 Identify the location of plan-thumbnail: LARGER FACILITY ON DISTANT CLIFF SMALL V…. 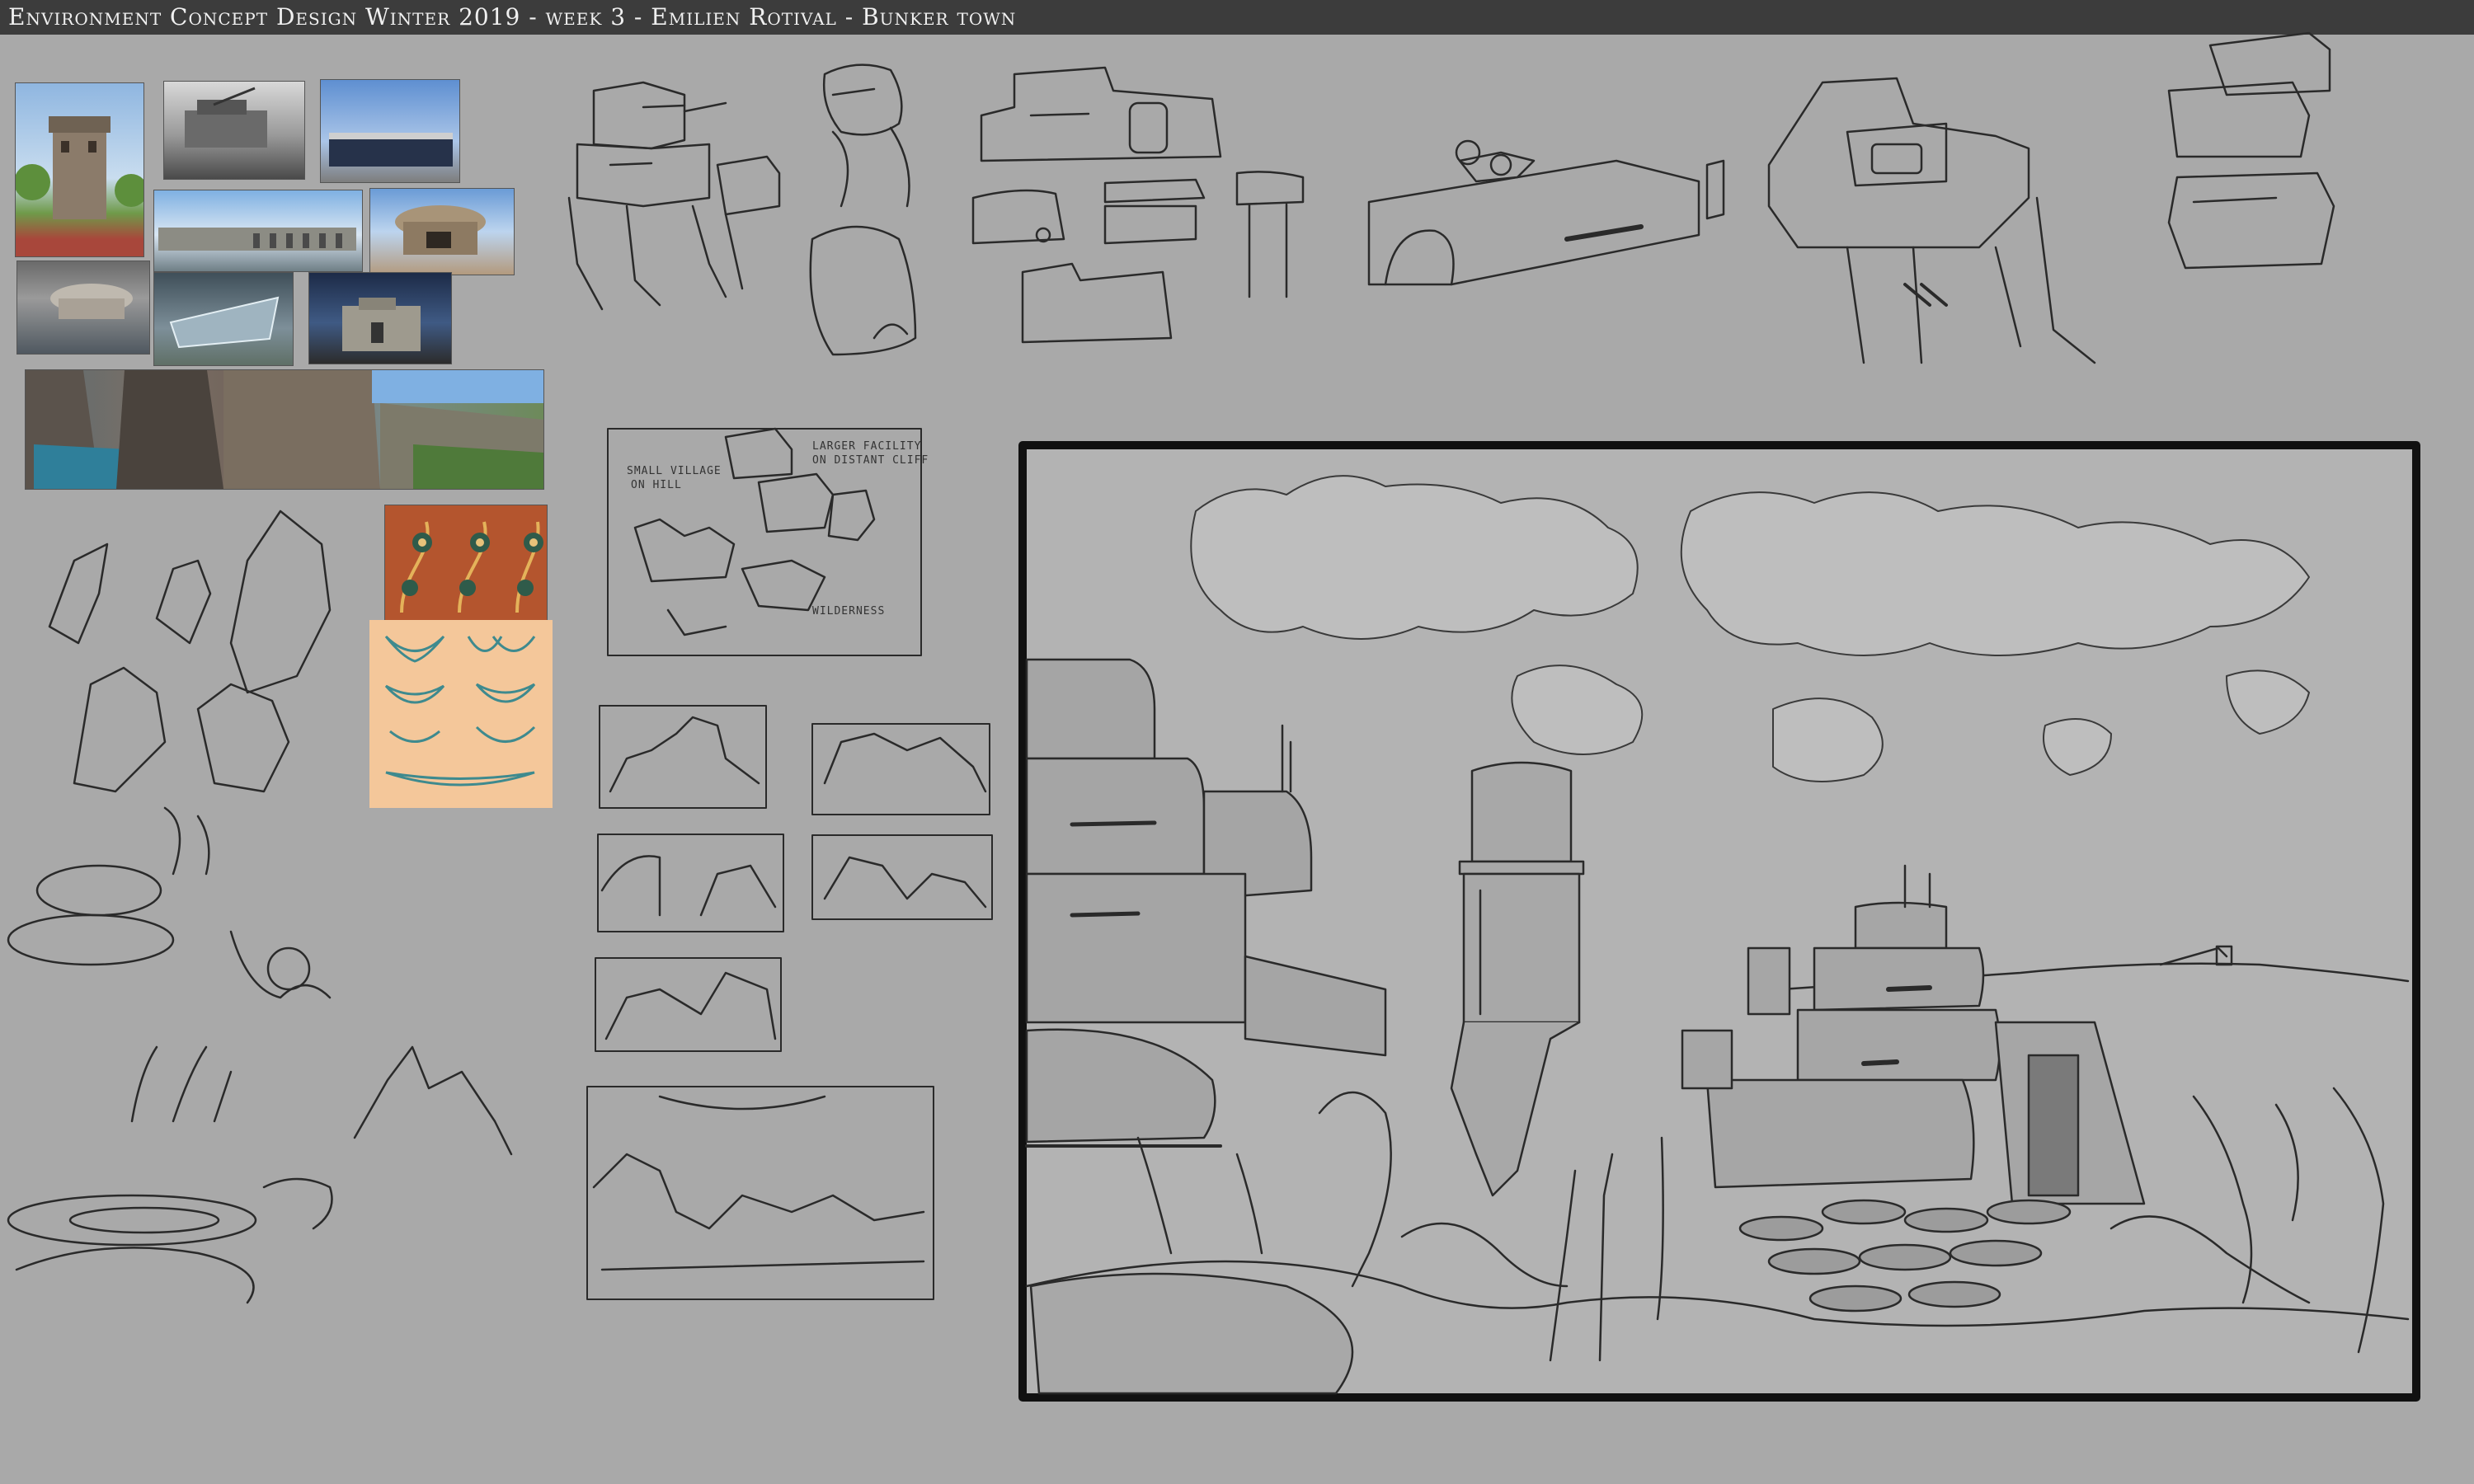
(768, 541).